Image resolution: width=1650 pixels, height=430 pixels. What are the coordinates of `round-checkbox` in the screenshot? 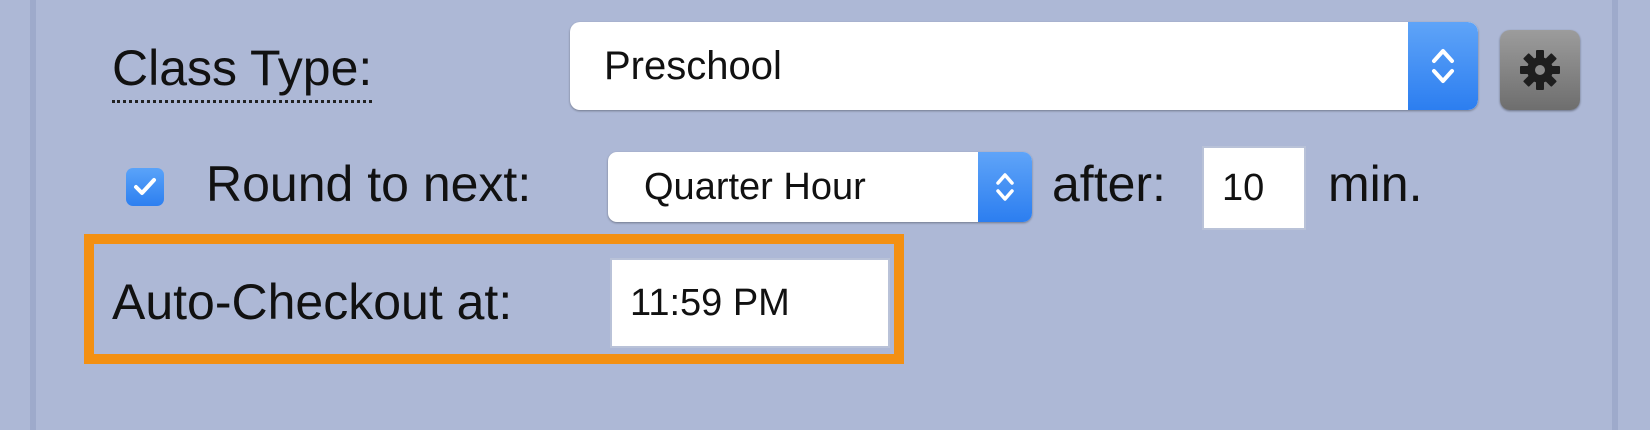 It's located at (145, 187).